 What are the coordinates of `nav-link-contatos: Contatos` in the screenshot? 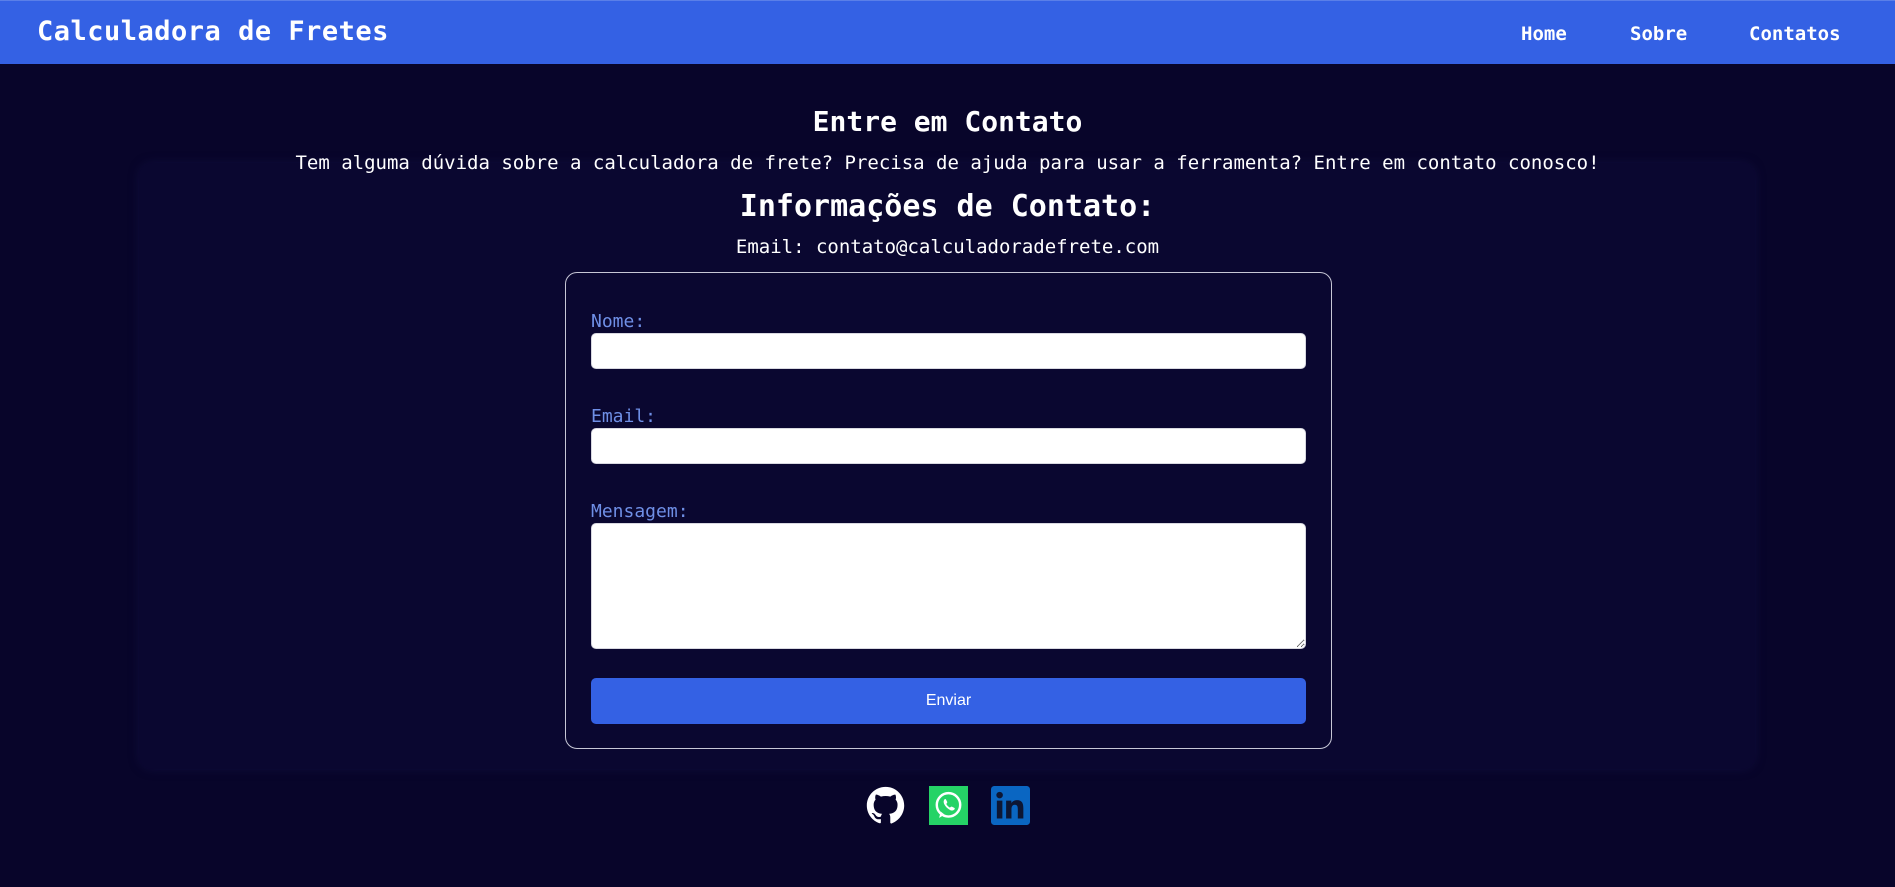 It's located at (1795, 34).